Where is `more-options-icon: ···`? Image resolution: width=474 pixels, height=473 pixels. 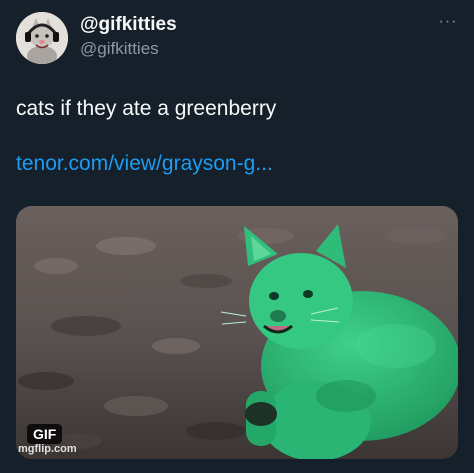 more-options-icon: ··· is located at coordinates (448, 22).